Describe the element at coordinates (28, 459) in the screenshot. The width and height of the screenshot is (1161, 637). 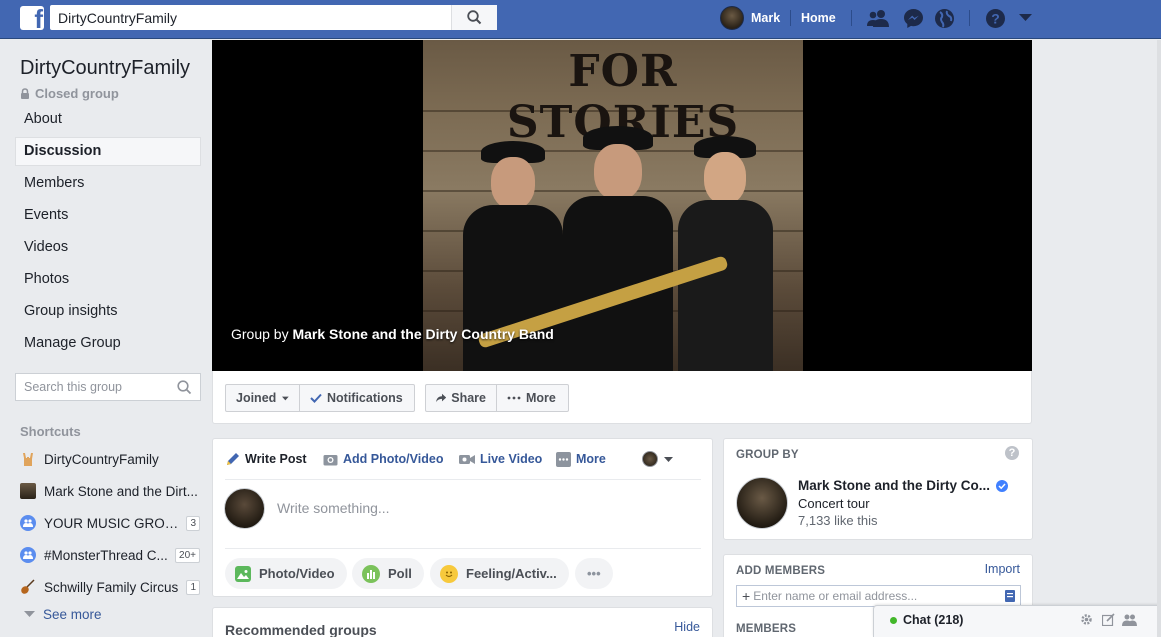
I see `rock-hand-icon` at that location.